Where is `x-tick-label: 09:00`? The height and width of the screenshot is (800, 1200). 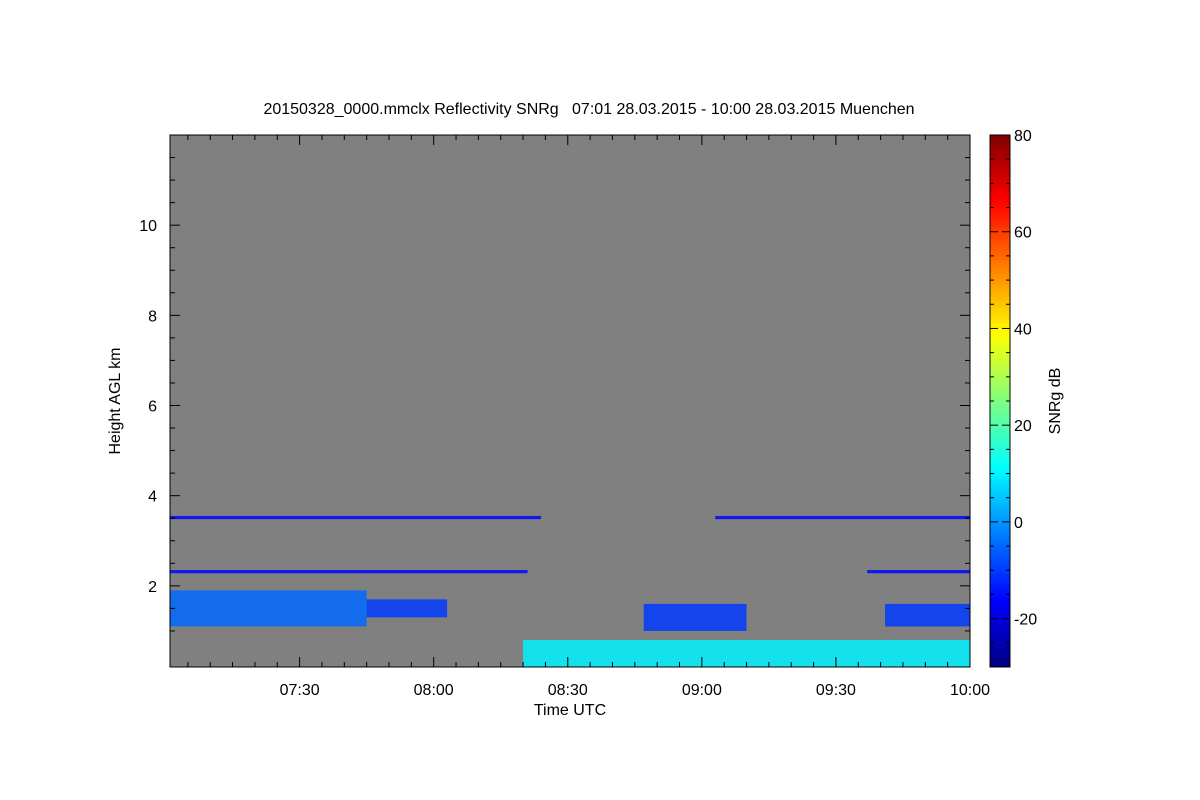
x-tick-label: 09:00 is located at coordinates (702, 690).